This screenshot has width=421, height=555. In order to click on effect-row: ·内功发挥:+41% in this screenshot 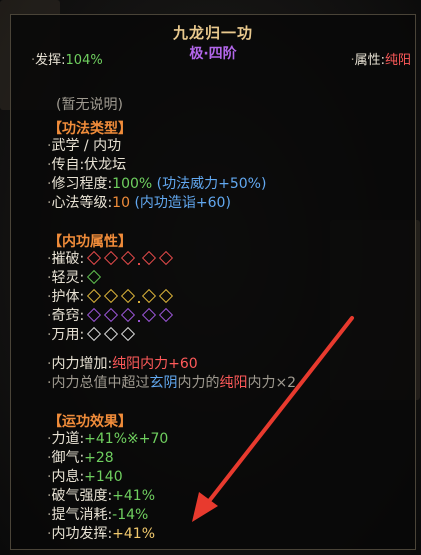, I will do `click(101, 534)`.